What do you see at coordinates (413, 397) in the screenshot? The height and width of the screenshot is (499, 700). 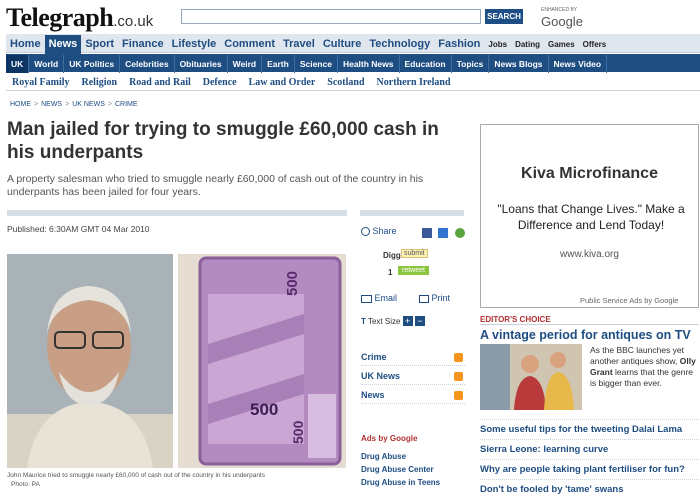 I see `feed-link: News` at bounding box center [413, 397].